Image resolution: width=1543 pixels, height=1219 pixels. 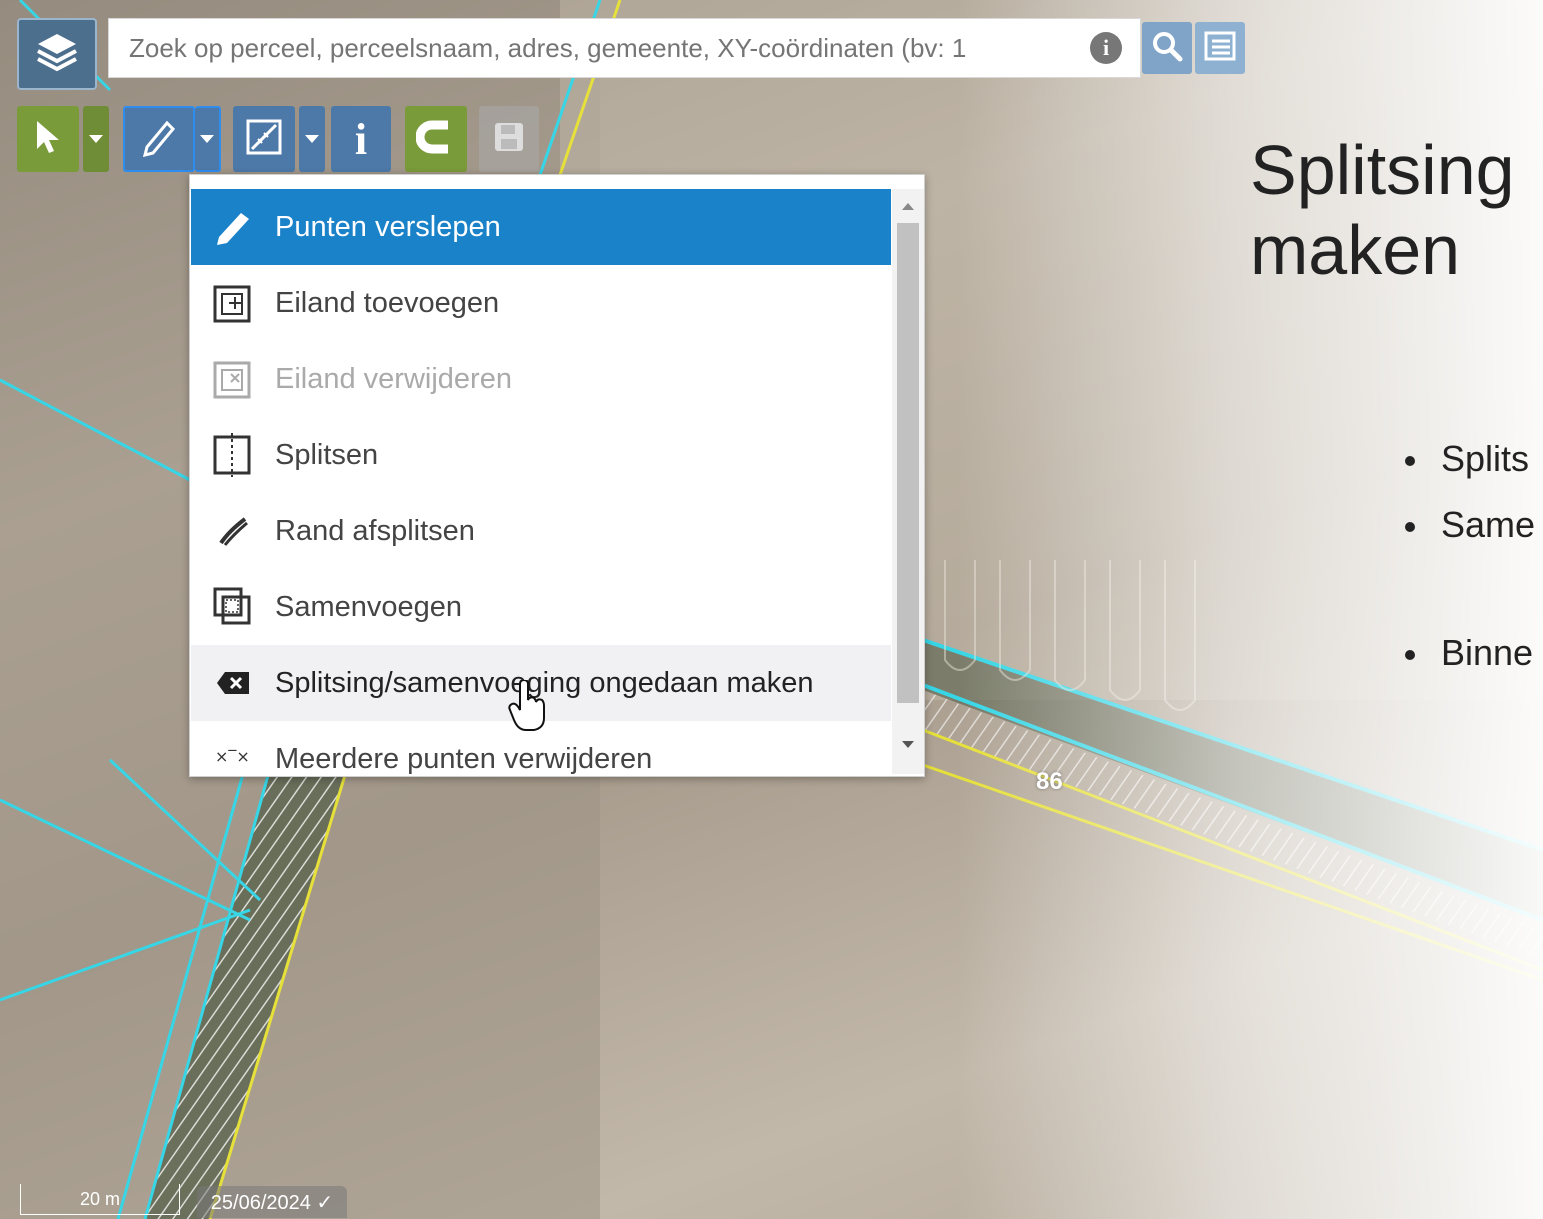 I want to click on magnet-icon, so click(x=435, y=139).